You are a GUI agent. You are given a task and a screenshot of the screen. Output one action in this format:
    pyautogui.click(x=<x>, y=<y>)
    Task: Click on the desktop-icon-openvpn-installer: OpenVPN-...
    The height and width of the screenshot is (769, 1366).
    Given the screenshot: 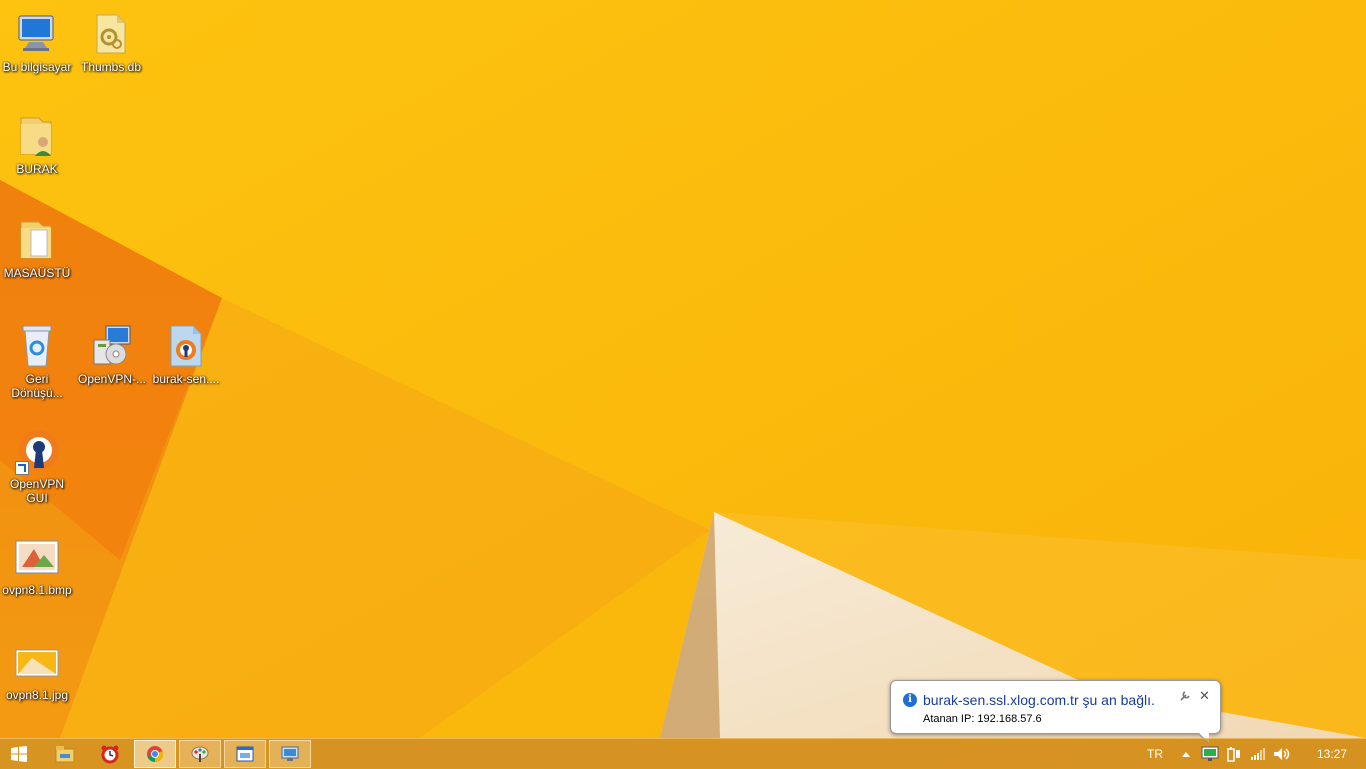 What is the action you would take?
    pyautogui.click(x=112, y=354)
    